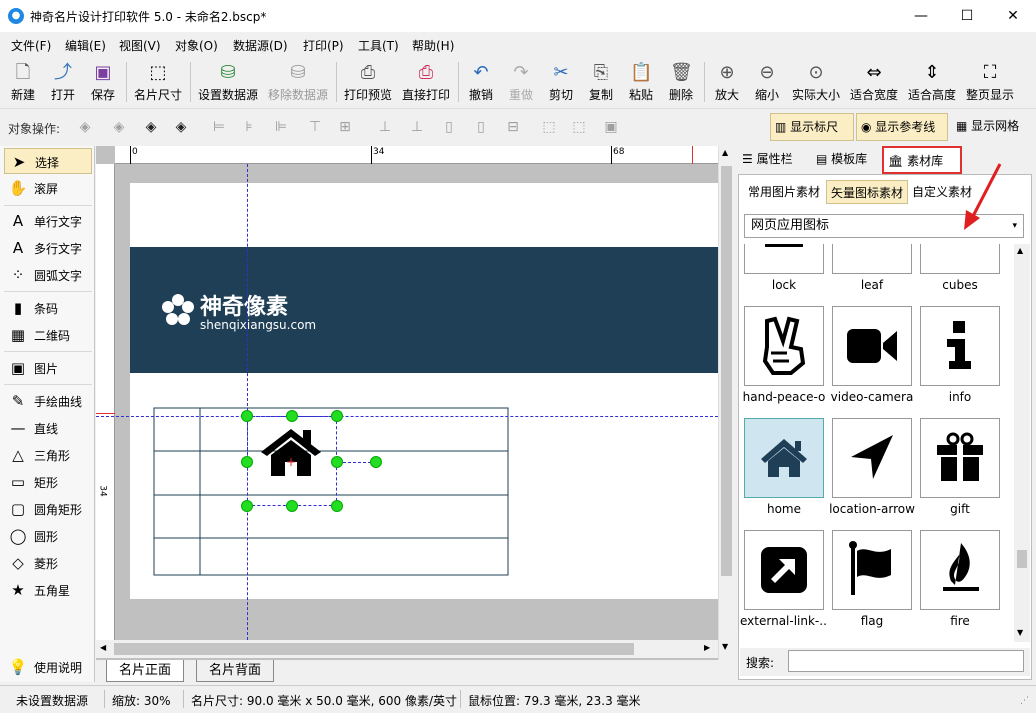 The width and height of the screenshot is (1036, 713). Describe the element at coordinates (48, 188) in the screenshot. I see `tool-pan: ✋ 滚屏` at that location.